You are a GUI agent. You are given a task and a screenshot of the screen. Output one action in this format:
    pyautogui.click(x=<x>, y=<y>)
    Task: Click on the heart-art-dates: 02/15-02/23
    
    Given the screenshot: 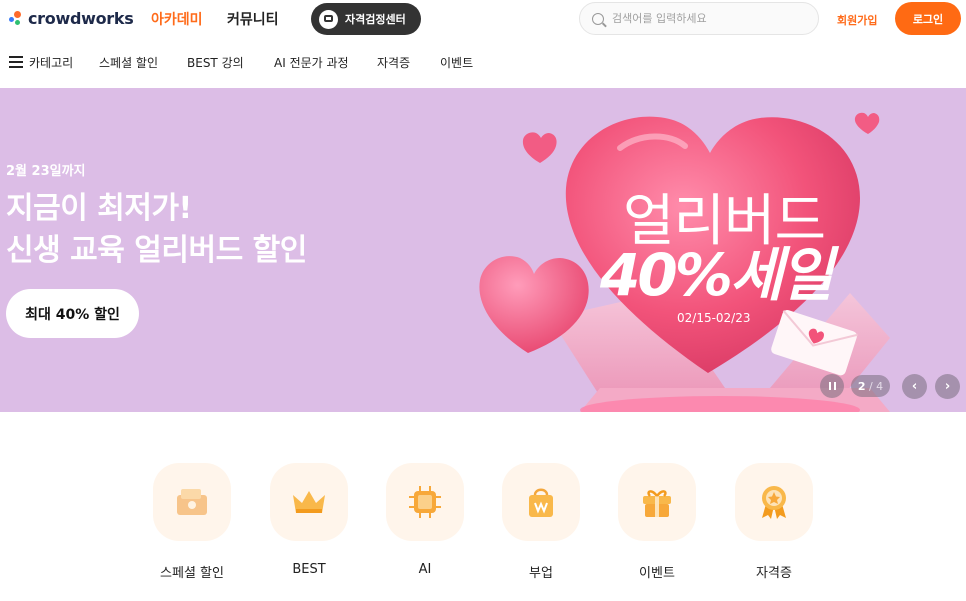 What is the action you would take?
    pyautogui.click(x=714, y=318)
    